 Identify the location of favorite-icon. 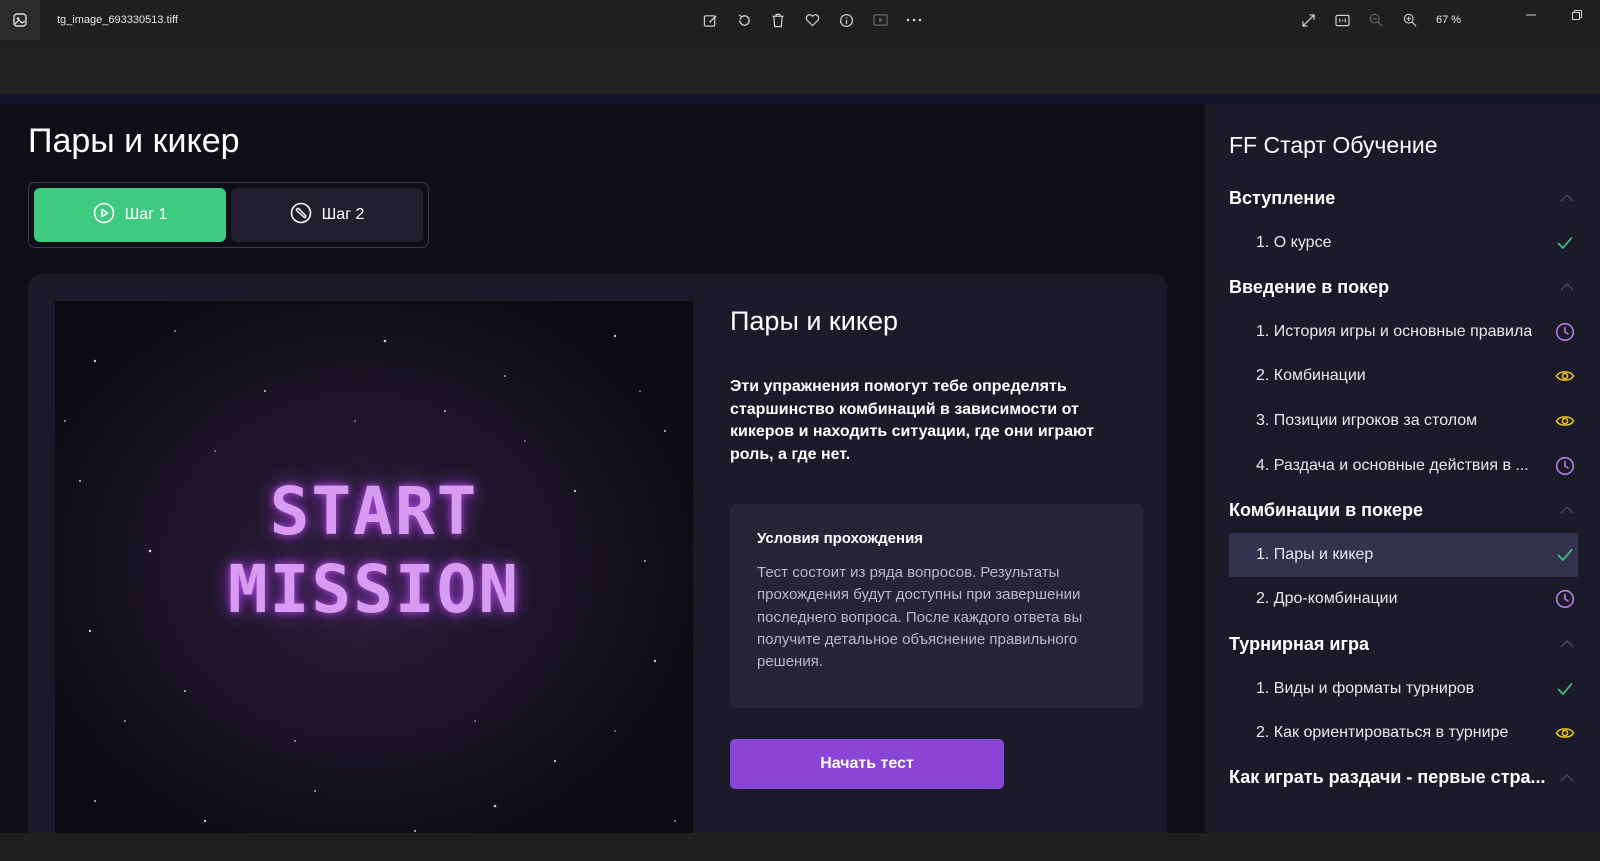
(812, 20).